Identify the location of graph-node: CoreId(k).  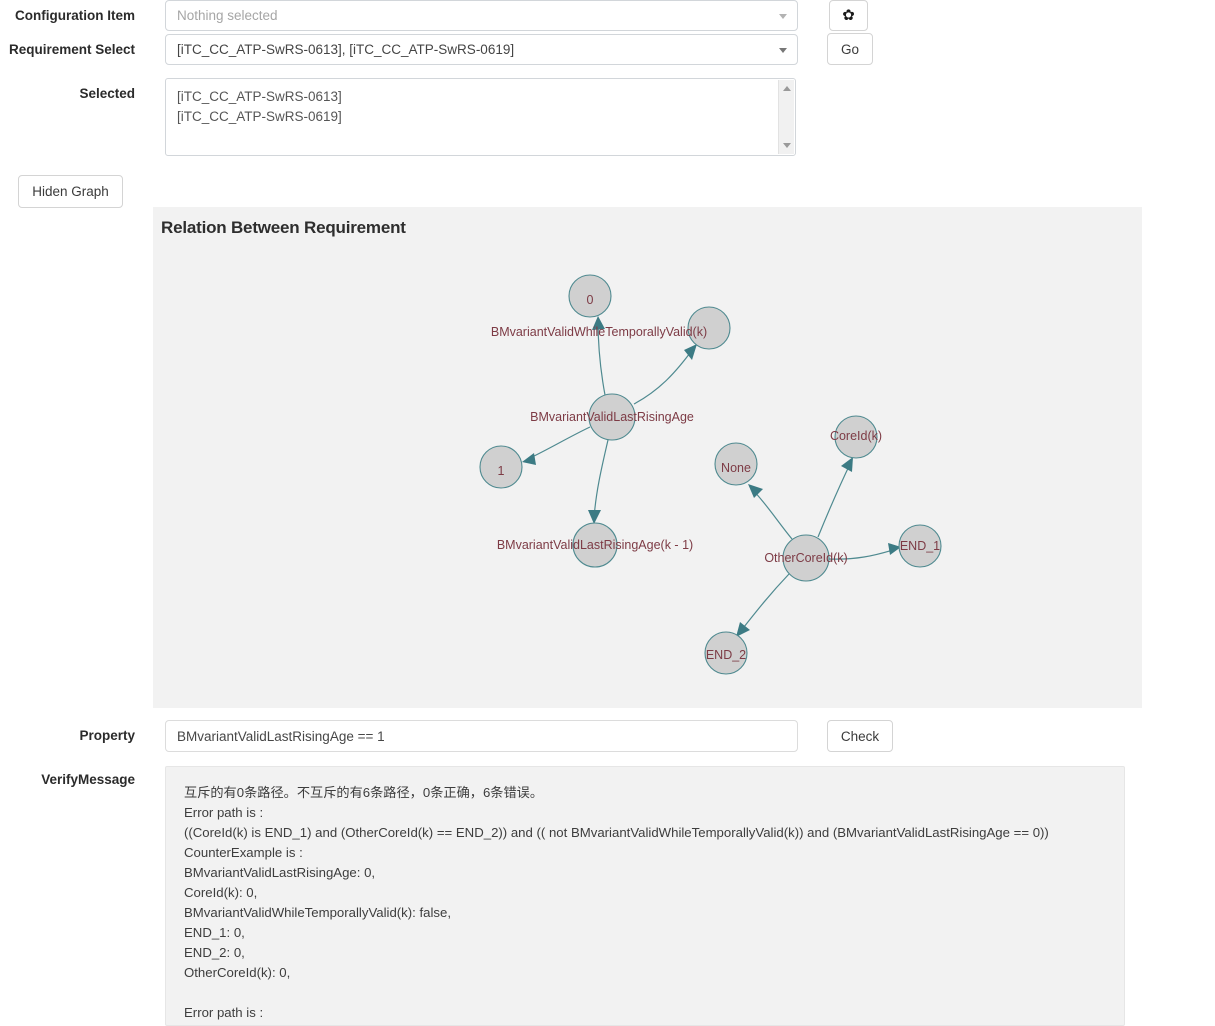
(856, 437).